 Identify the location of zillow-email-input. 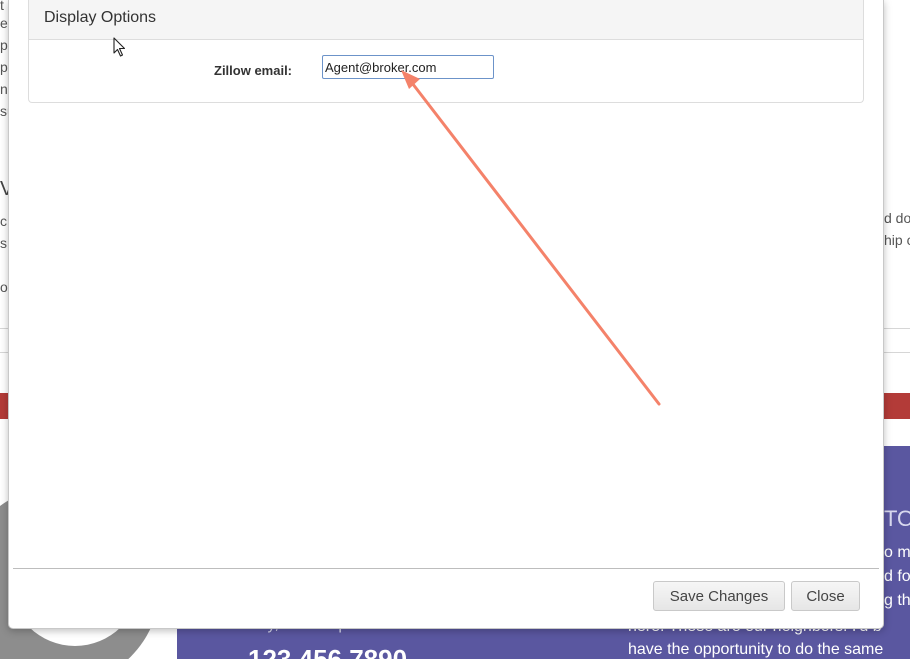
(408, 67).